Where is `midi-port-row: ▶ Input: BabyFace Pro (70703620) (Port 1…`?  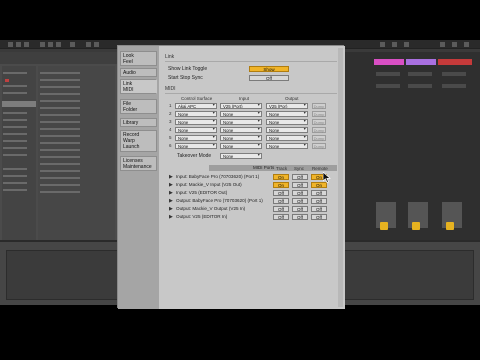
midi-port-row: ▶ Input: BabyFace Pro (70703620) (Port 1… is located at coordinates (253, 177).